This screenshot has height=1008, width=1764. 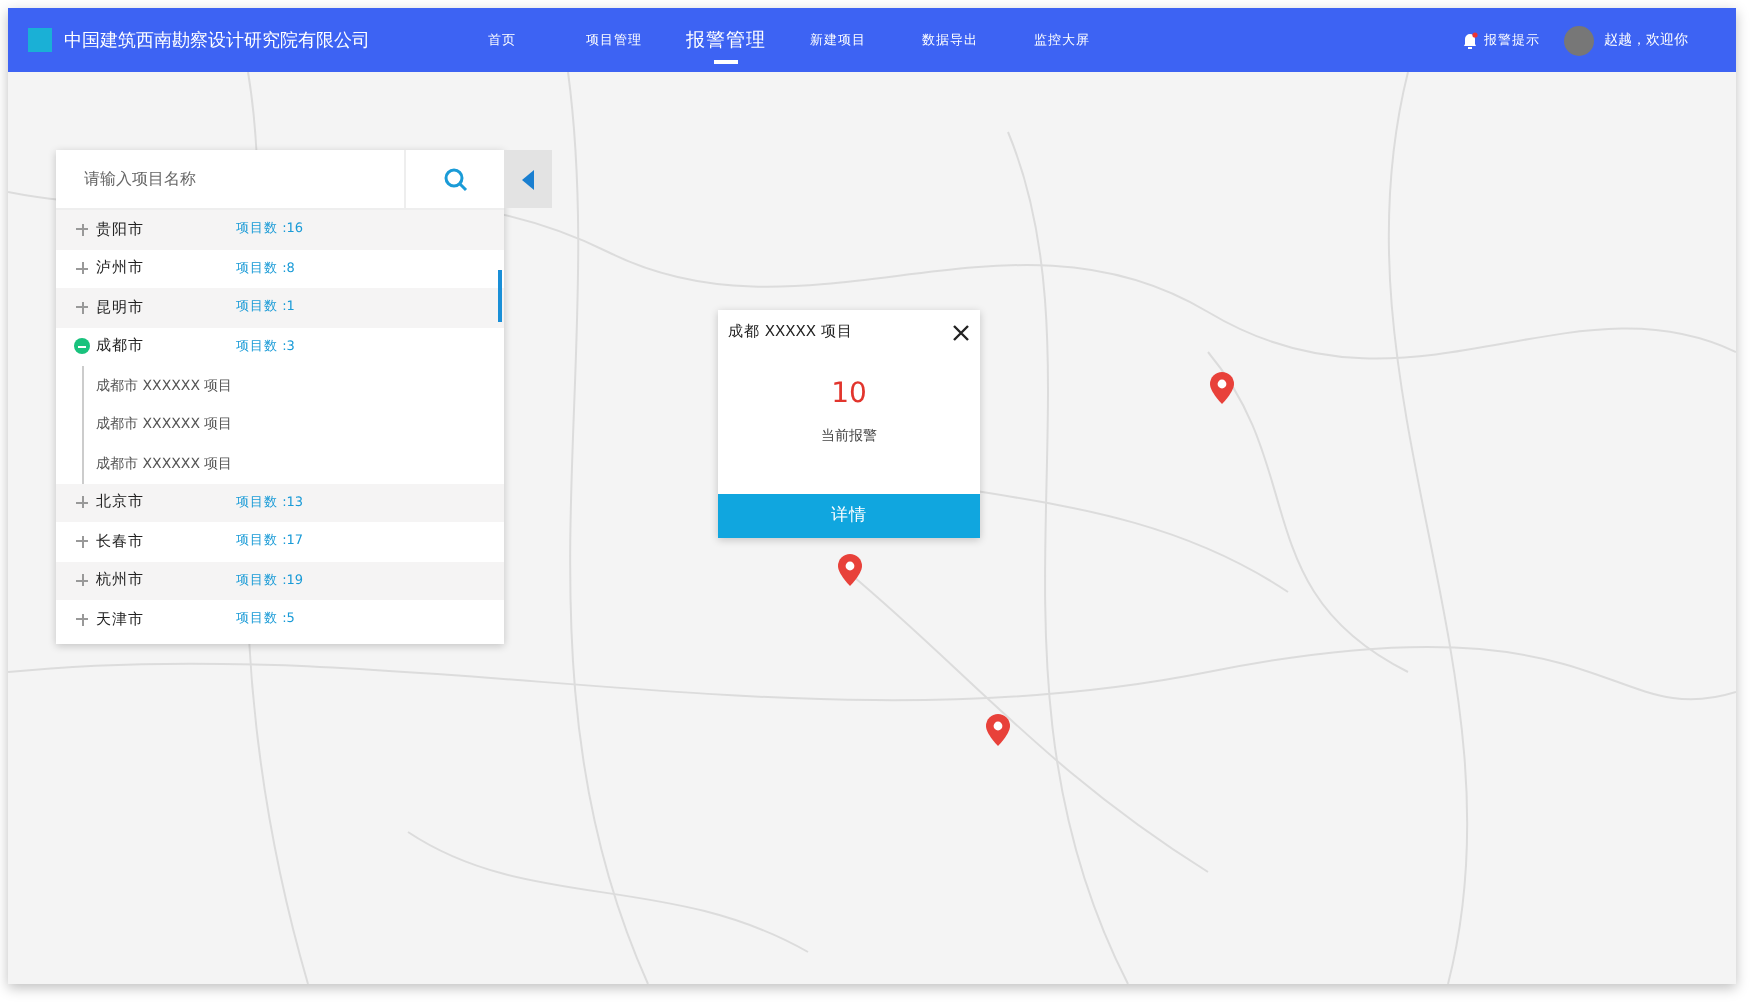 I want to click on scrollbar, so click(x=500, y=296).